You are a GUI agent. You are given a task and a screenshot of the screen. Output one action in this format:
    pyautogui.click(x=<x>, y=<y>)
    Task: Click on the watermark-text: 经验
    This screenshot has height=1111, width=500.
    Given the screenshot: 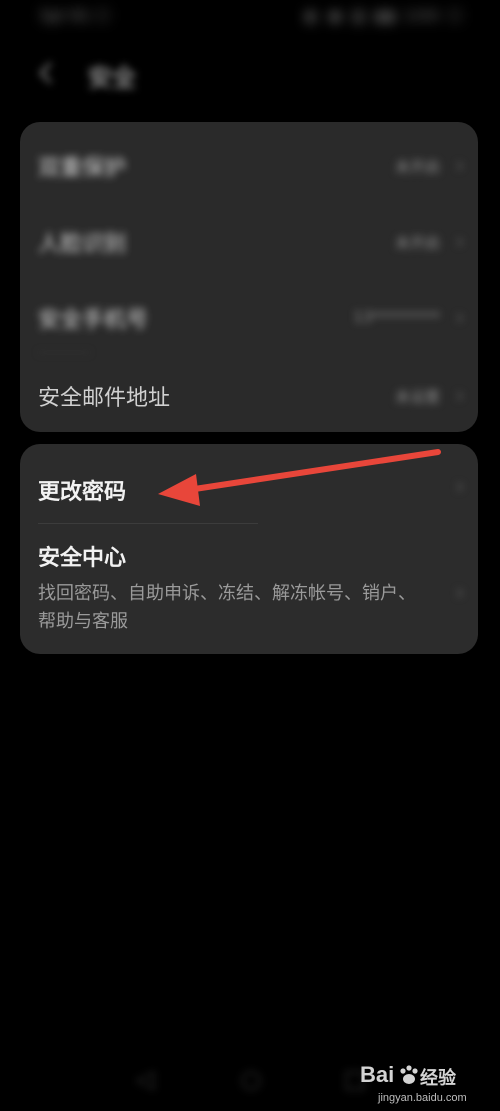 What is the action you would take?
    pyautogui.click(x=438, y=1078)
    